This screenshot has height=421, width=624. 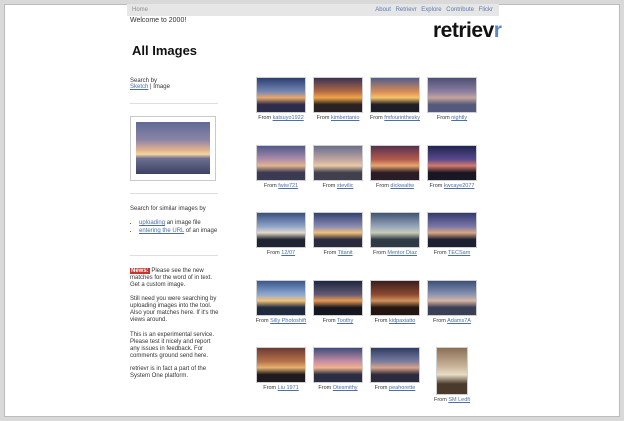 What do you see at coordinates (402, 253) in the screenshot?
I see `caption-user-link: Mentor Diaz` at bounding box center [402, 253].